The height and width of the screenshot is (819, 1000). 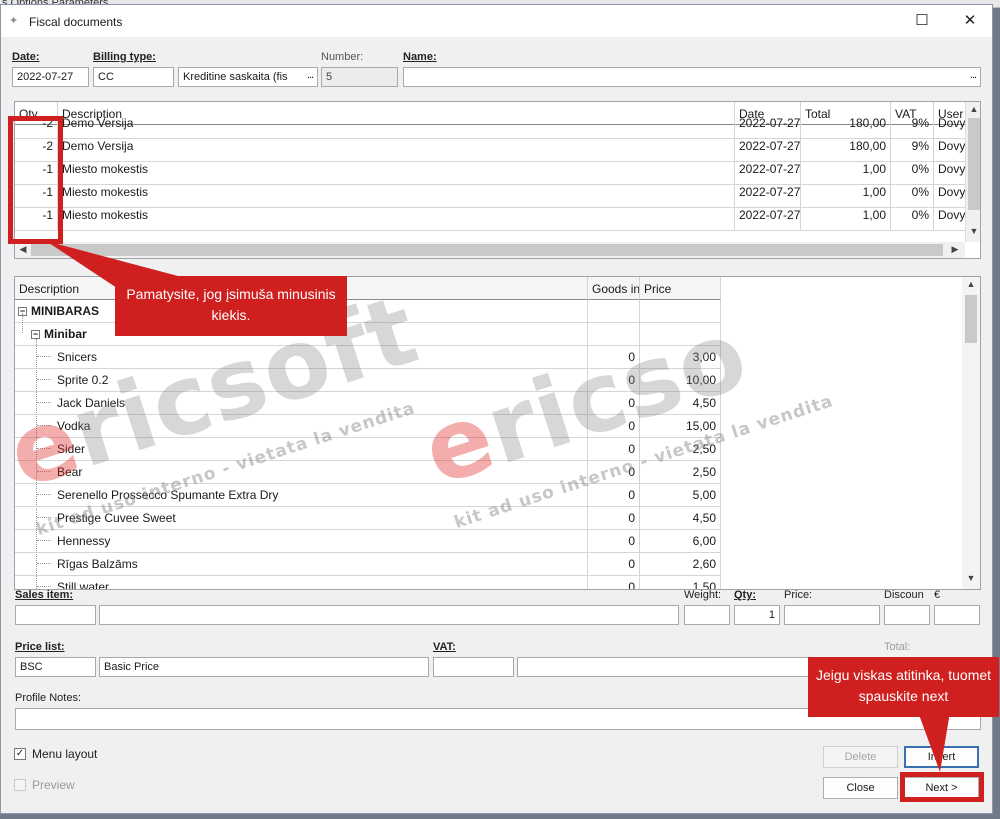 I want to click on item-name: Prestige Cuvee Sweet, so click(x=116, y=518).